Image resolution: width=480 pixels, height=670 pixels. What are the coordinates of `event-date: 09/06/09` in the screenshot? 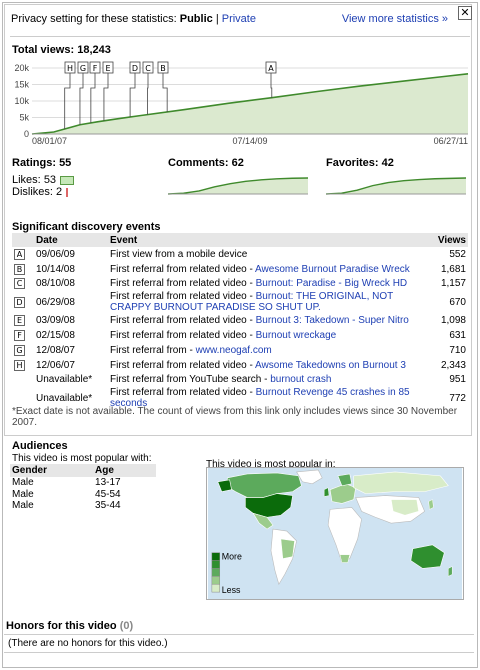 It's located at (55, 254).